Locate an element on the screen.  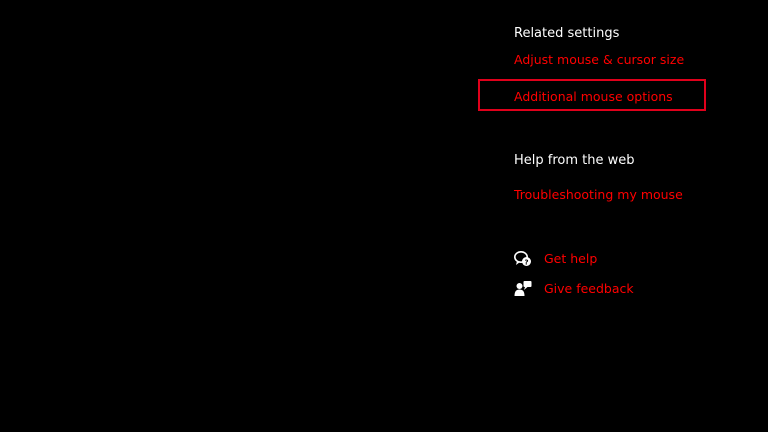
give-feedback-label: Give feedback is located at coordinates (589, 288).